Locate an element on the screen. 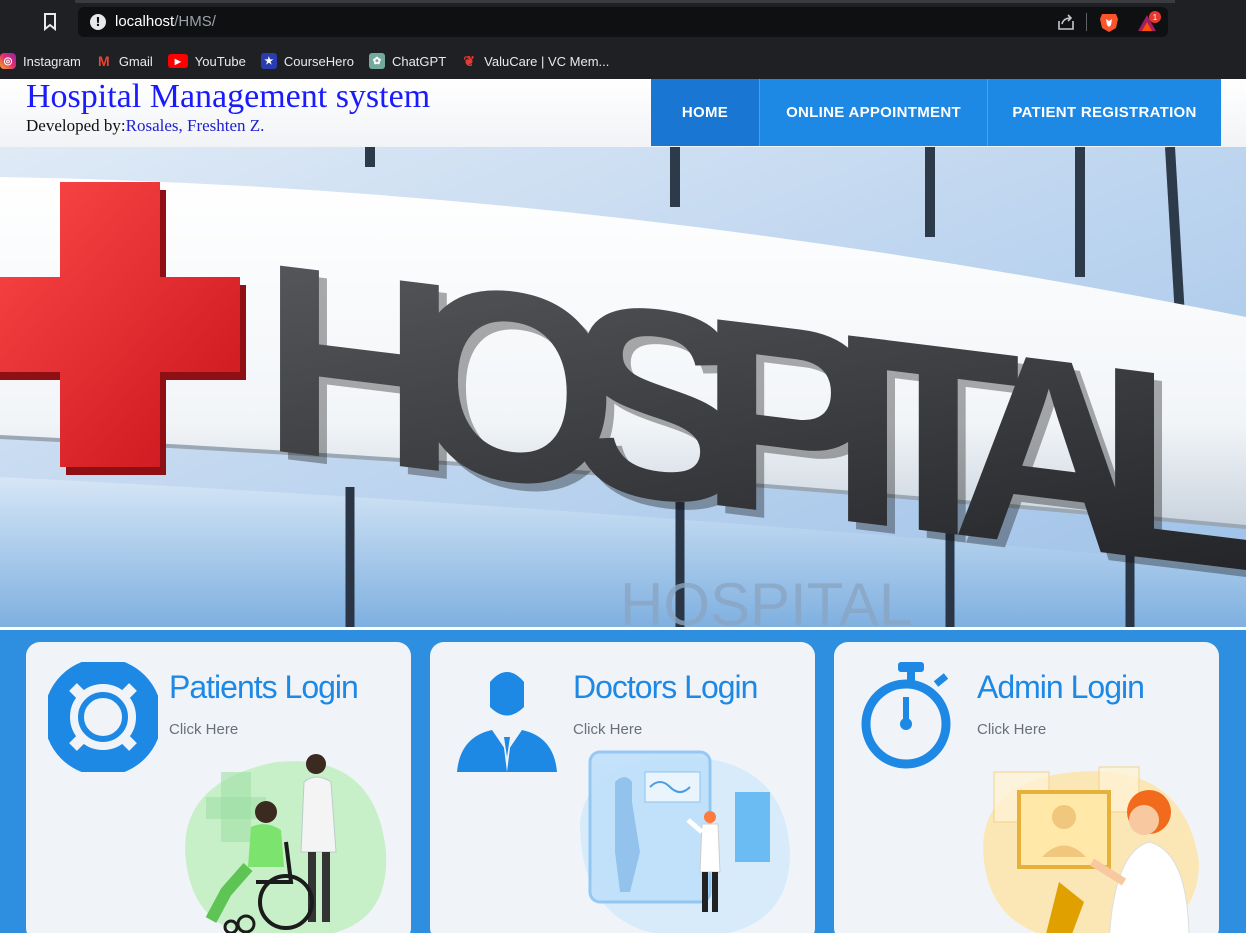  brave-shields-icon is located at coordinates (1109, 22).